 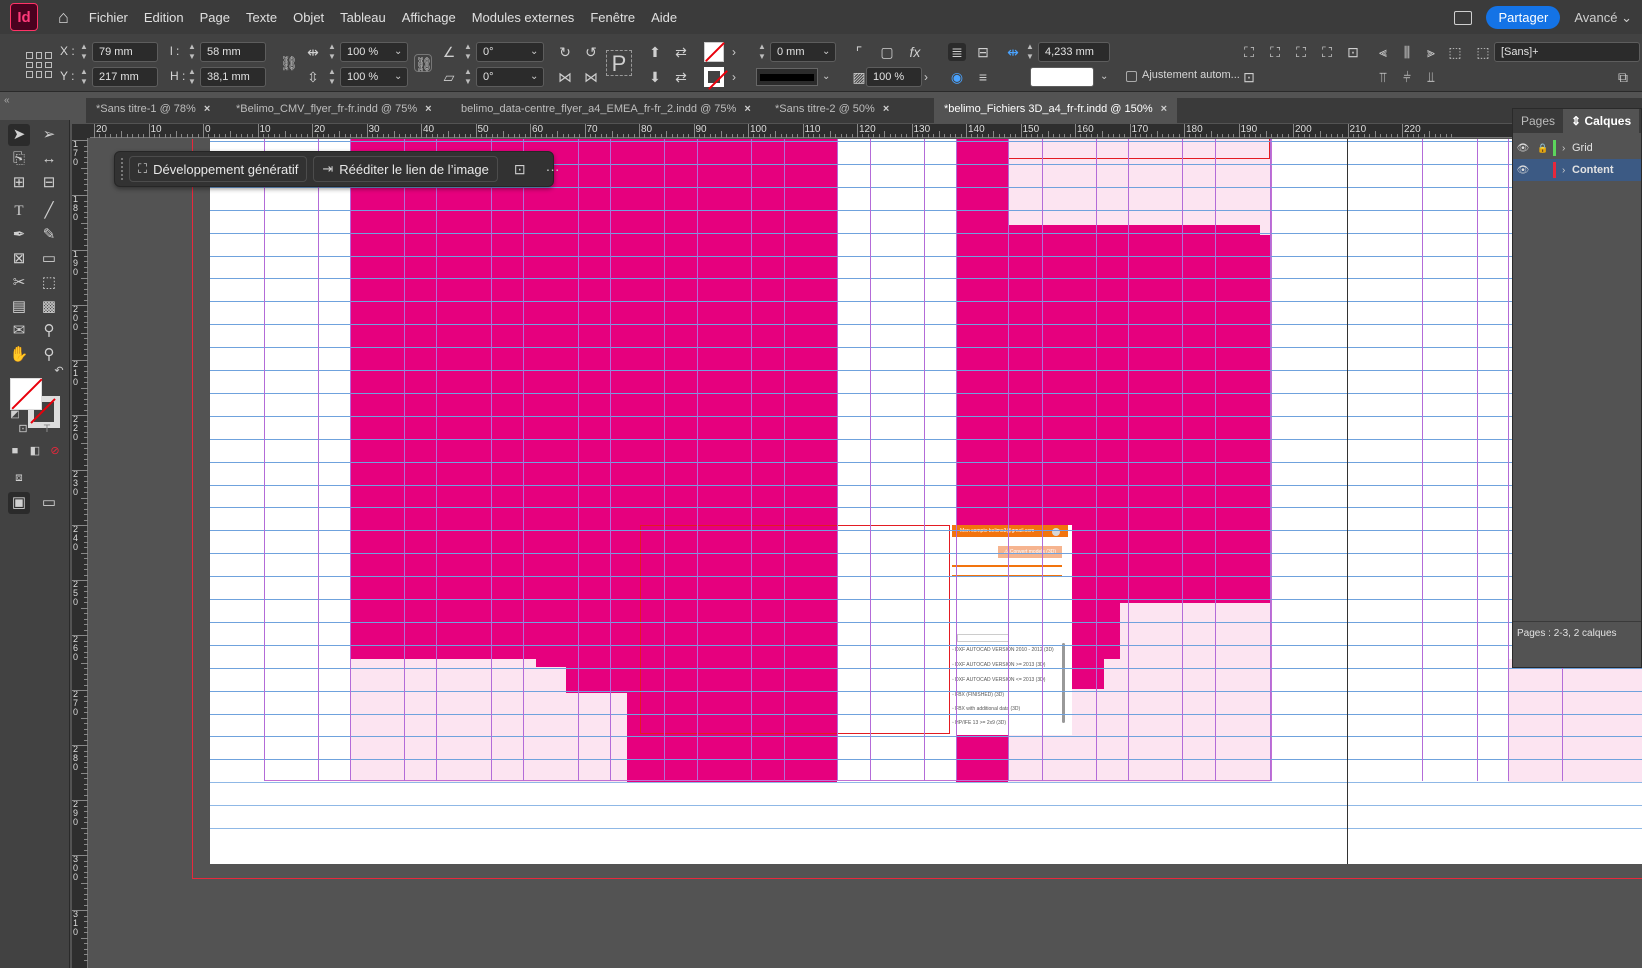 I want to click on align-right-icon: ⫸, so click(x=1431, y=52).